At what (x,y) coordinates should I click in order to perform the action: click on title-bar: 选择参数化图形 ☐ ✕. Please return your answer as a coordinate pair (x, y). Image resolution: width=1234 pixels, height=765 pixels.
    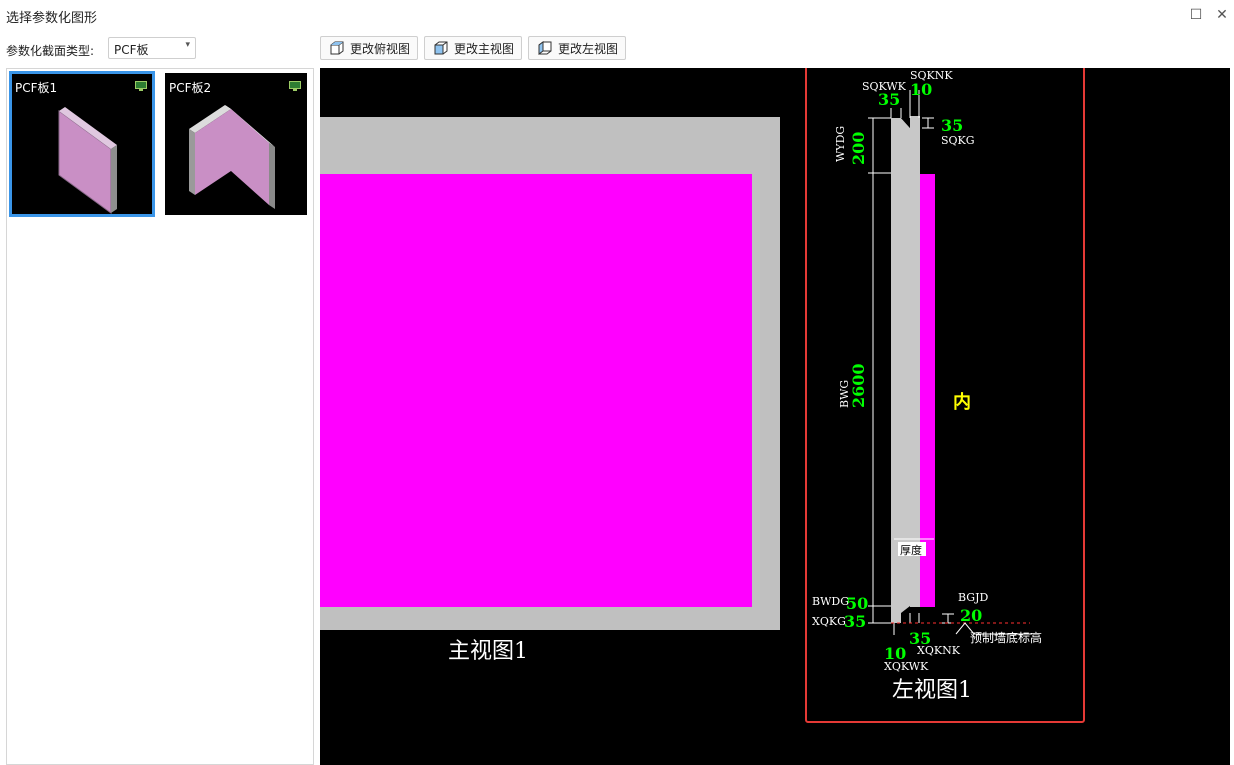
    Looking at the image, I should click on (617, 16).